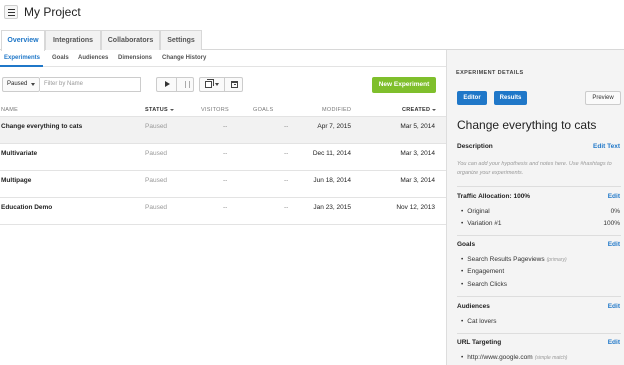 This screenshot has height=365, width=624. Describe the element at coordinates (614, 342) in the screenshot. I see `edit-url-link: Edit` at that location.